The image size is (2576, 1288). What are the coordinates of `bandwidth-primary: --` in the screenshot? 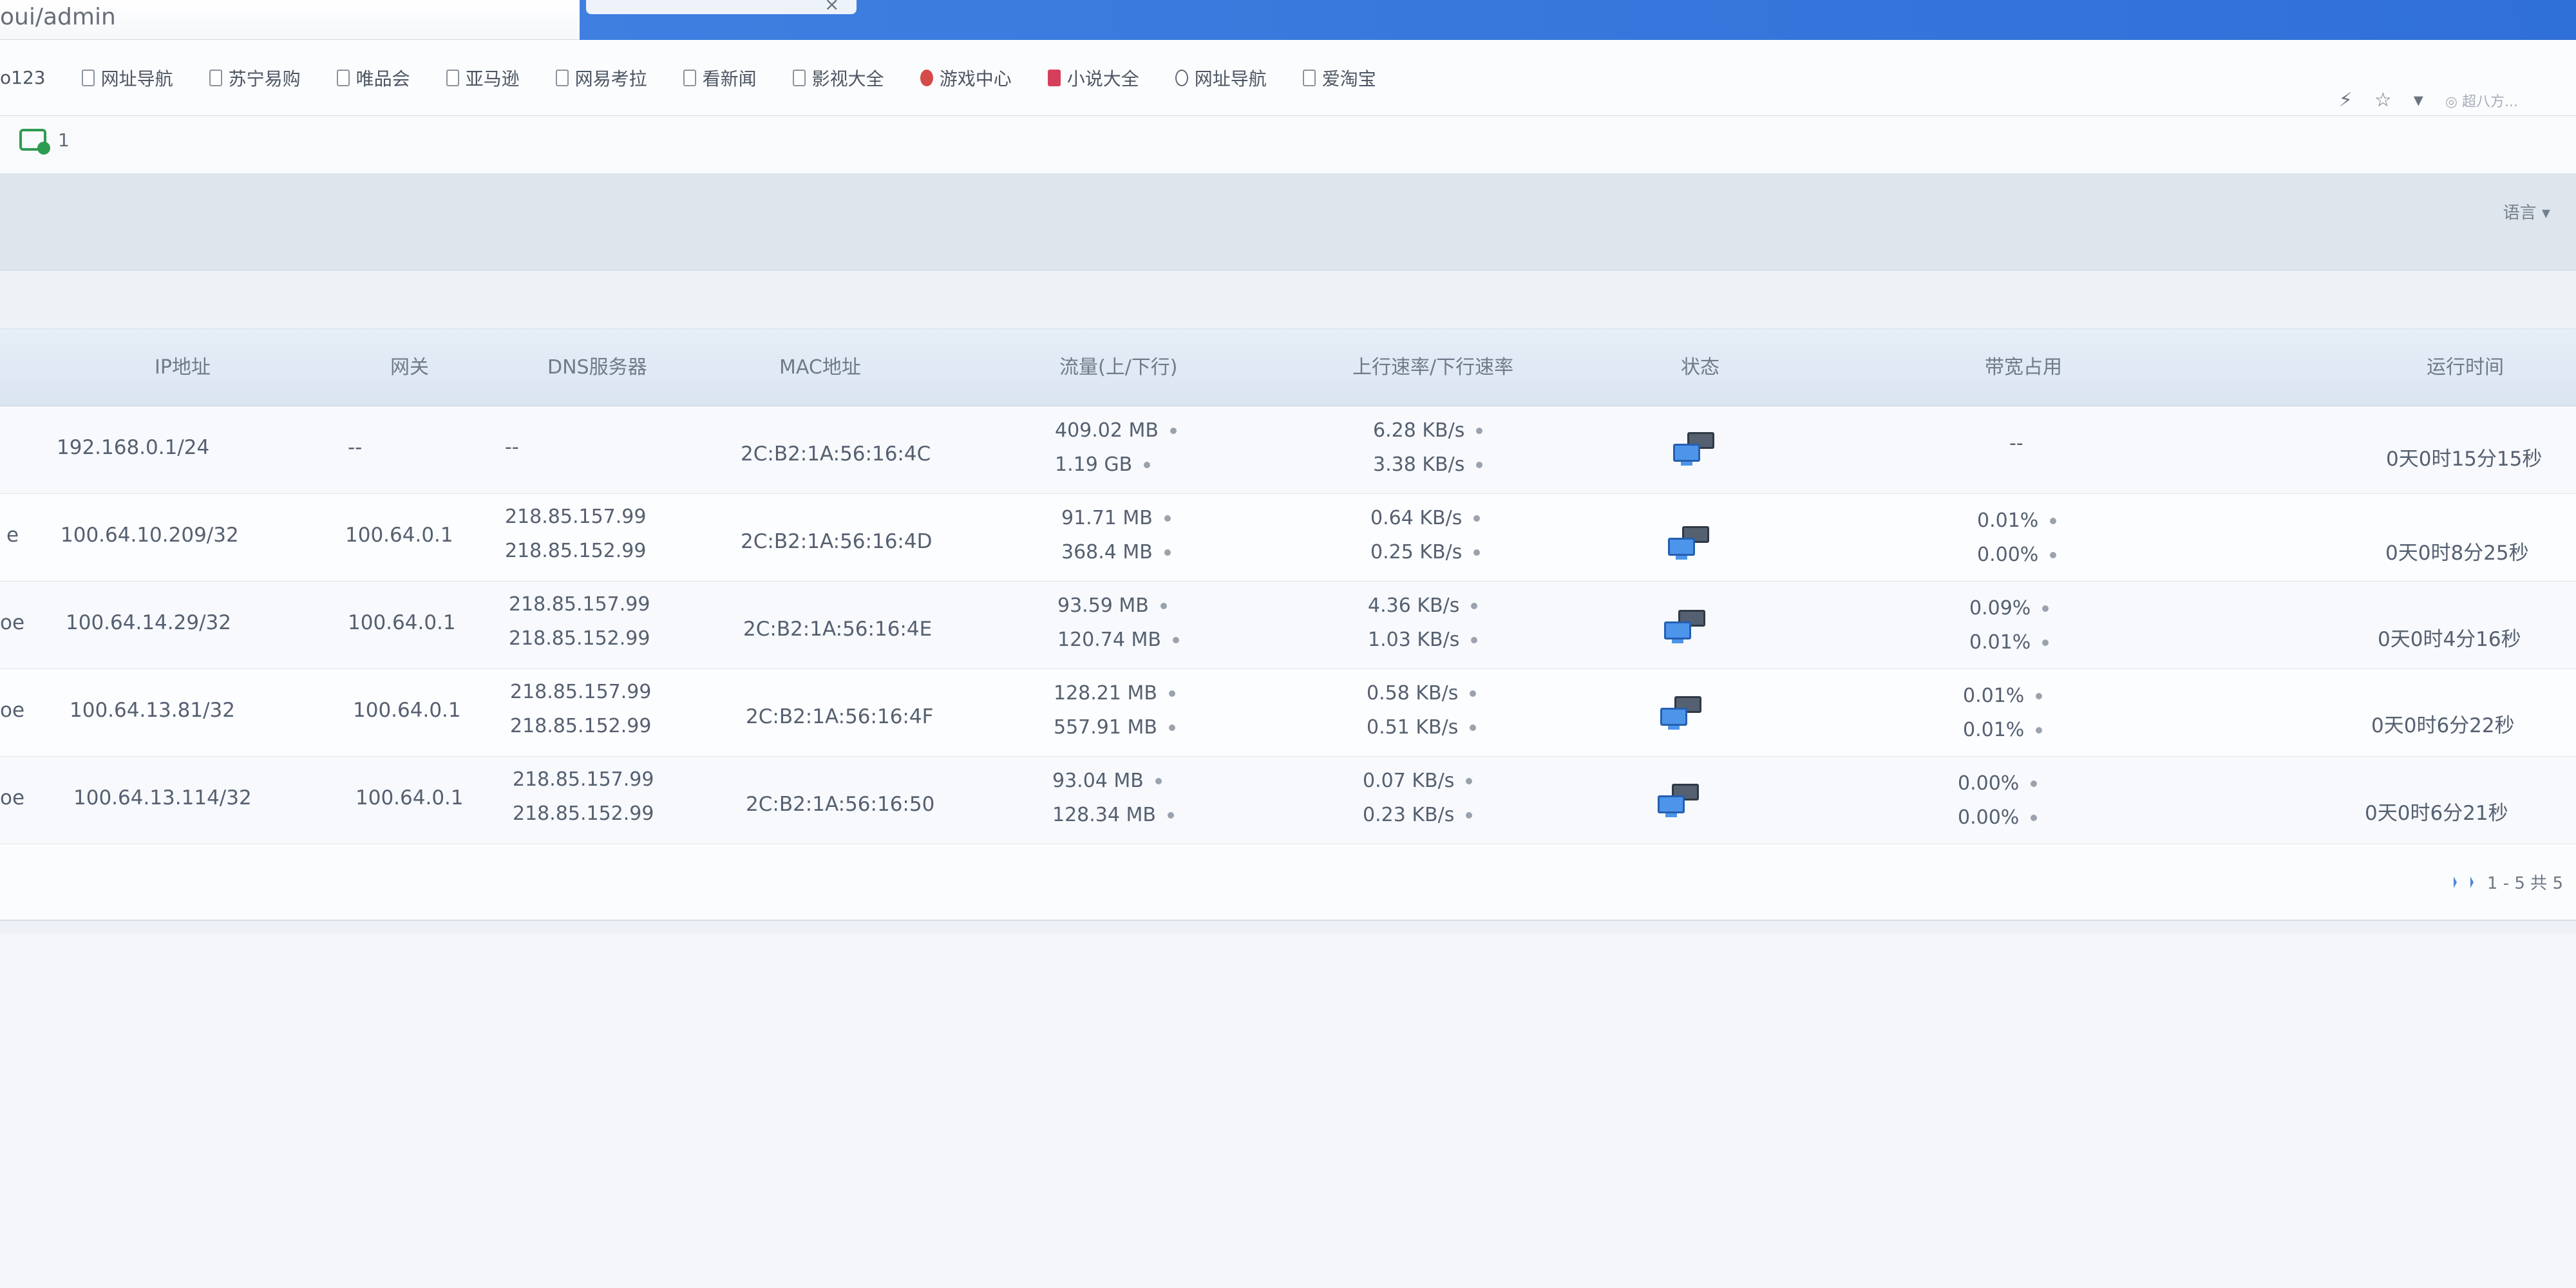 It's located at (2016, 444).